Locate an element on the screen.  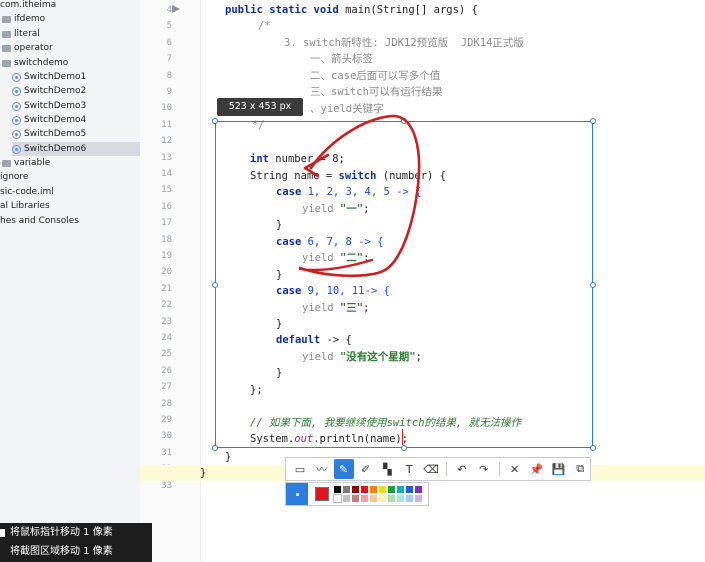
line-tool-button: 〰 is located at coordinates (322, 469).